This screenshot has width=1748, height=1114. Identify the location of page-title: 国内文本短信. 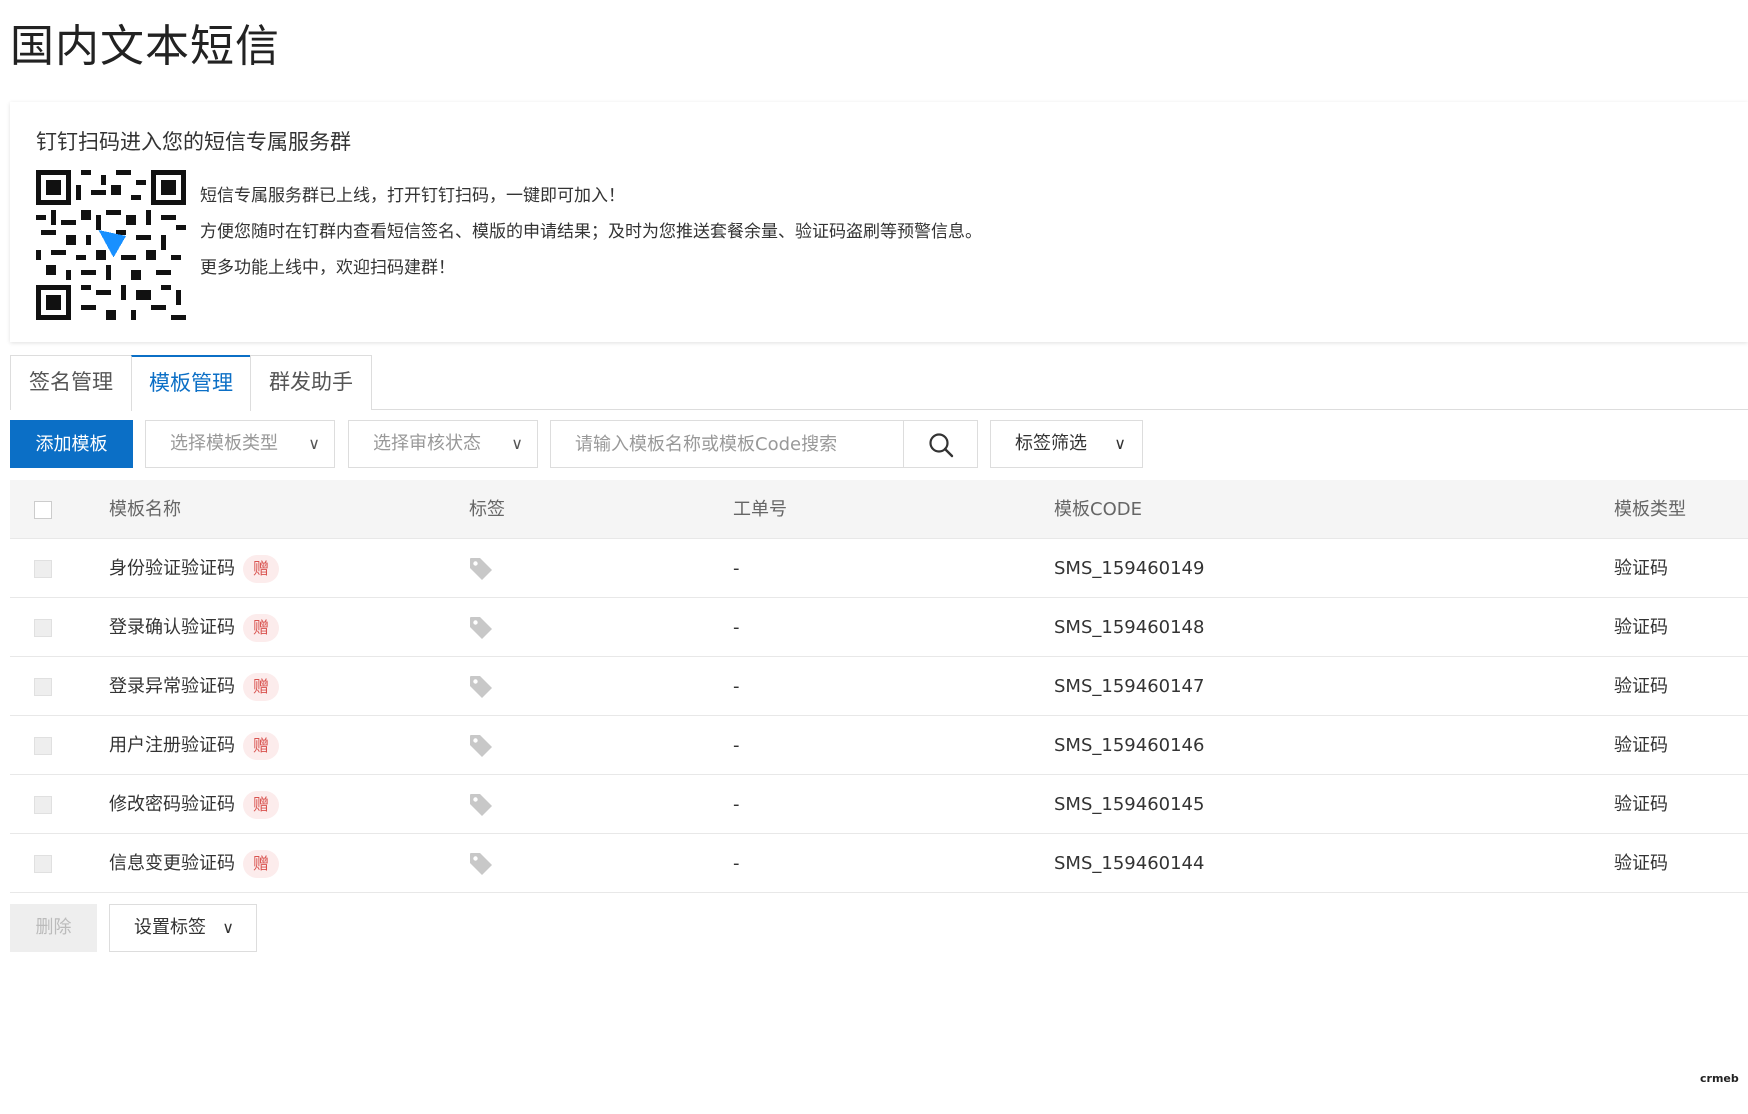
(145, 46).